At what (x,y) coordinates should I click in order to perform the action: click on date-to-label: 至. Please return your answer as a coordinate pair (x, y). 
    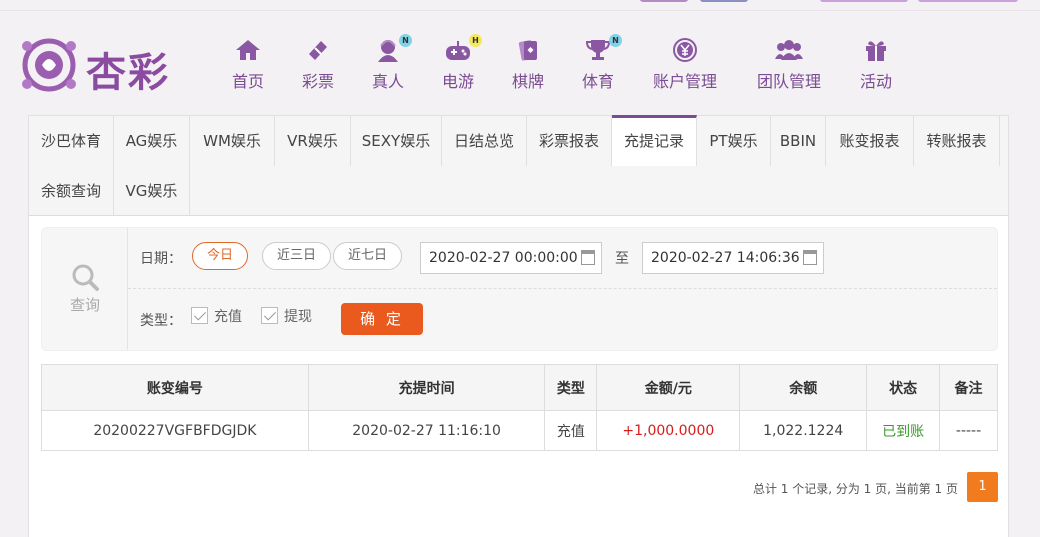
    Looking at the image, I should click on (622, 259).